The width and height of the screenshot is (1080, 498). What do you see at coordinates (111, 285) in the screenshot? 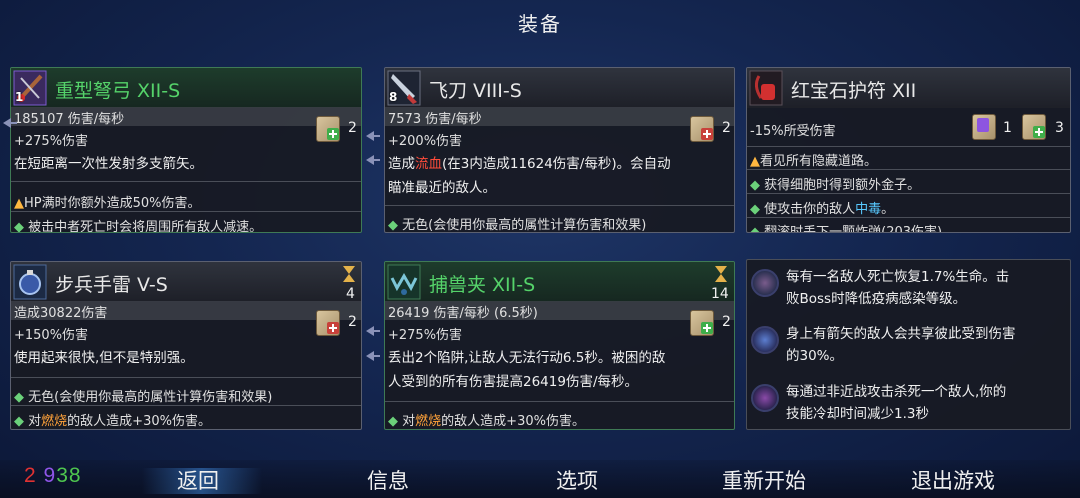
I see `skill-name: 步兵手雷 V-S` at bounding box center [111, 285].